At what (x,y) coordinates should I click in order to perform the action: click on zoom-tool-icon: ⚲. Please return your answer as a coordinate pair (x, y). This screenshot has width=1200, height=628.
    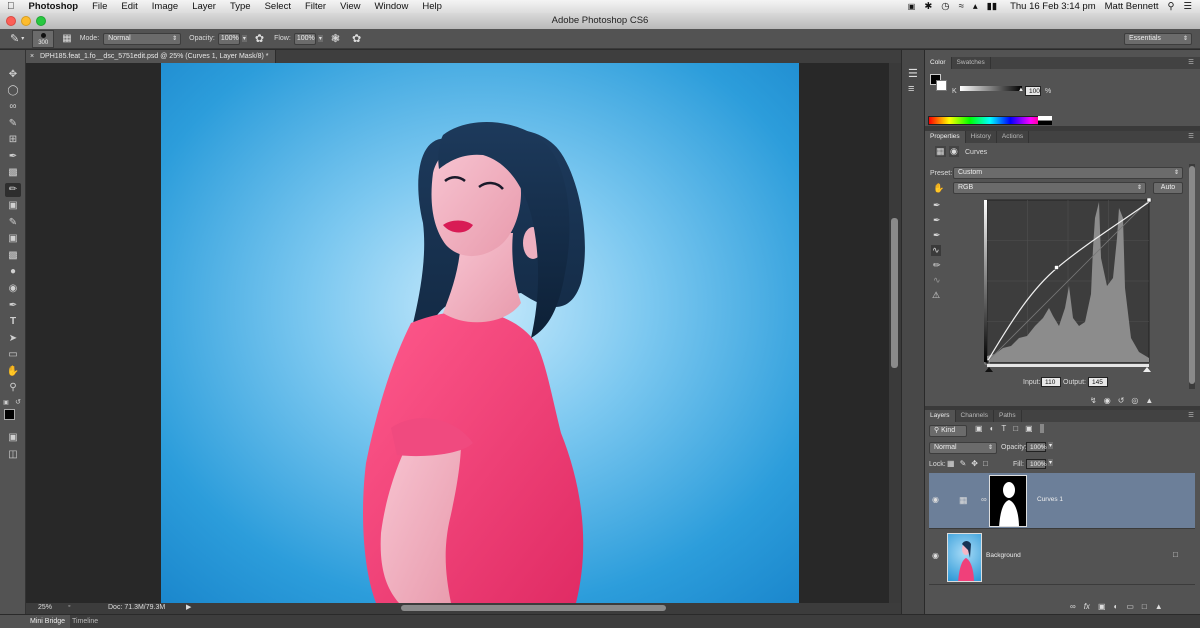
    Looking at the image, I should click on (13, 388).